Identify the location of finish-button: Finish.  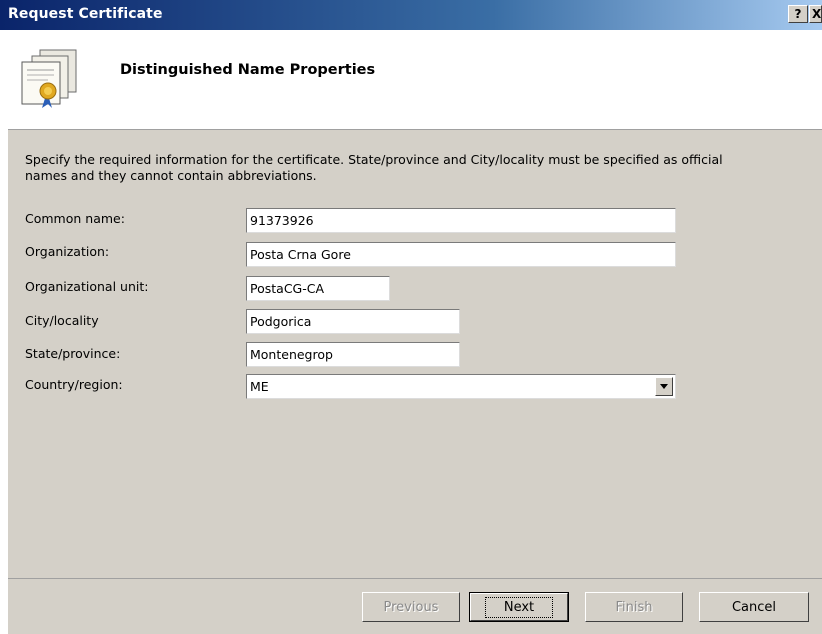
(634, 607).